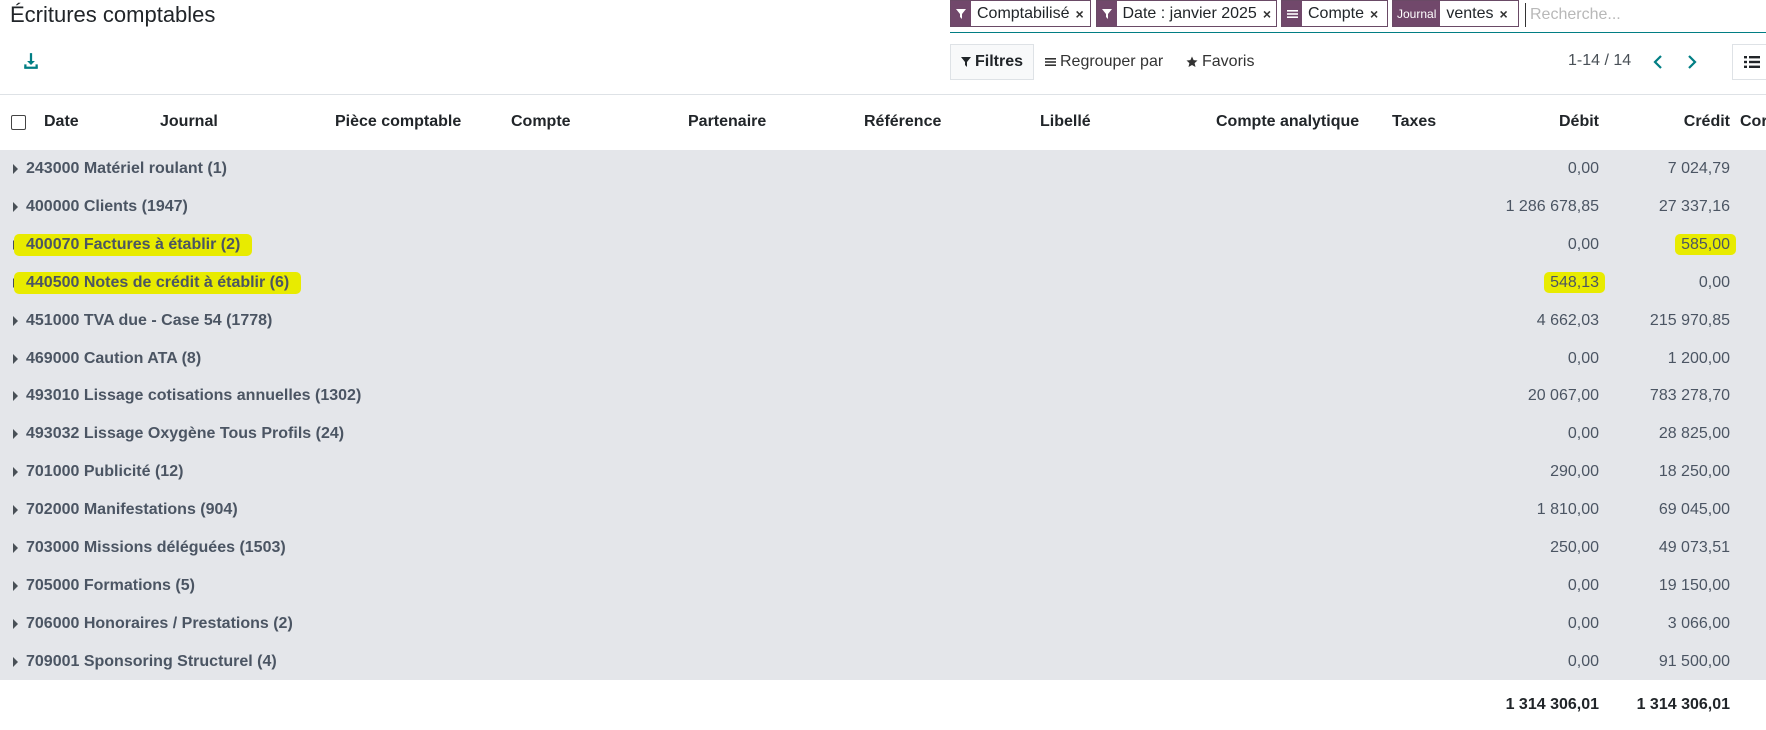 The width and height of the screenshot is (1766, 730). What do you see at coordinates (1707, 122) in the screenshot?
I see `column-credit: Crédit` at bounding box center [1707, 122].